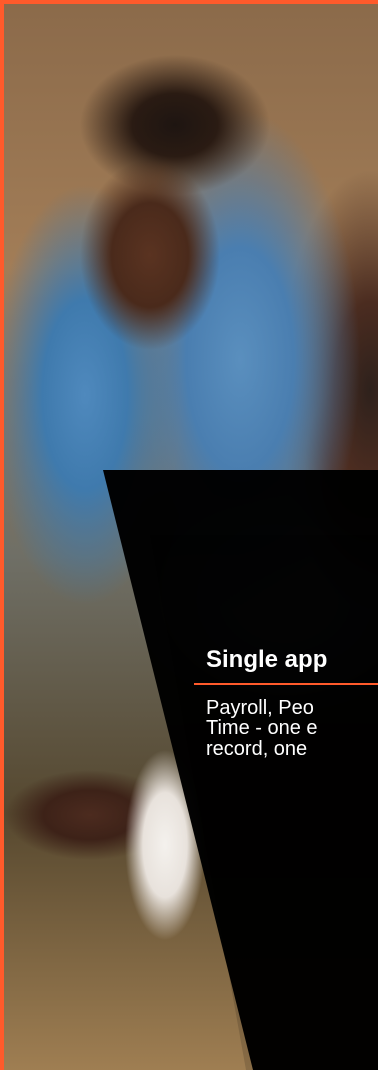  I want to click on top-accent, so click(189, 2).